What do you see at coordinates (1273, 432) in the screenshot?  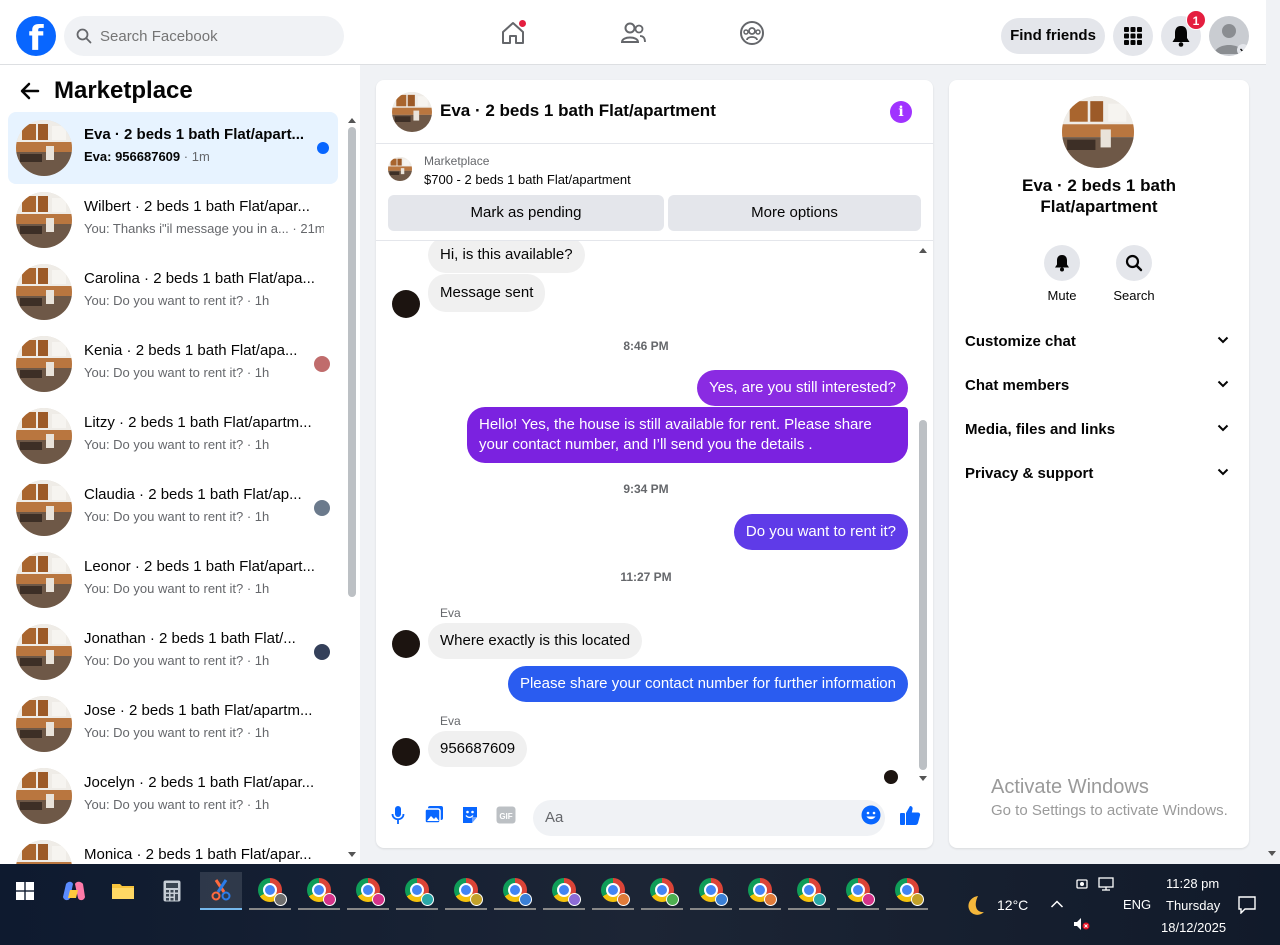 I see `page-scrollbar` at bounding box center [1273, 432].